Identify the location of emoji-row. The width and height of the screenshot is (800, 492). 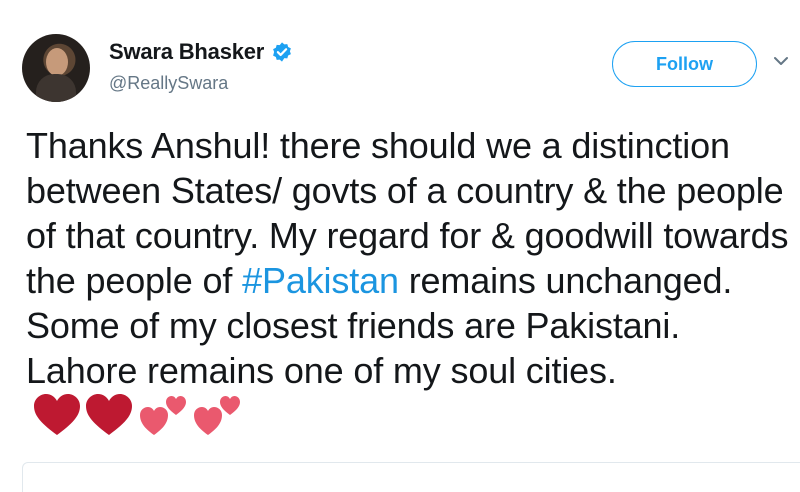
(139, 414).